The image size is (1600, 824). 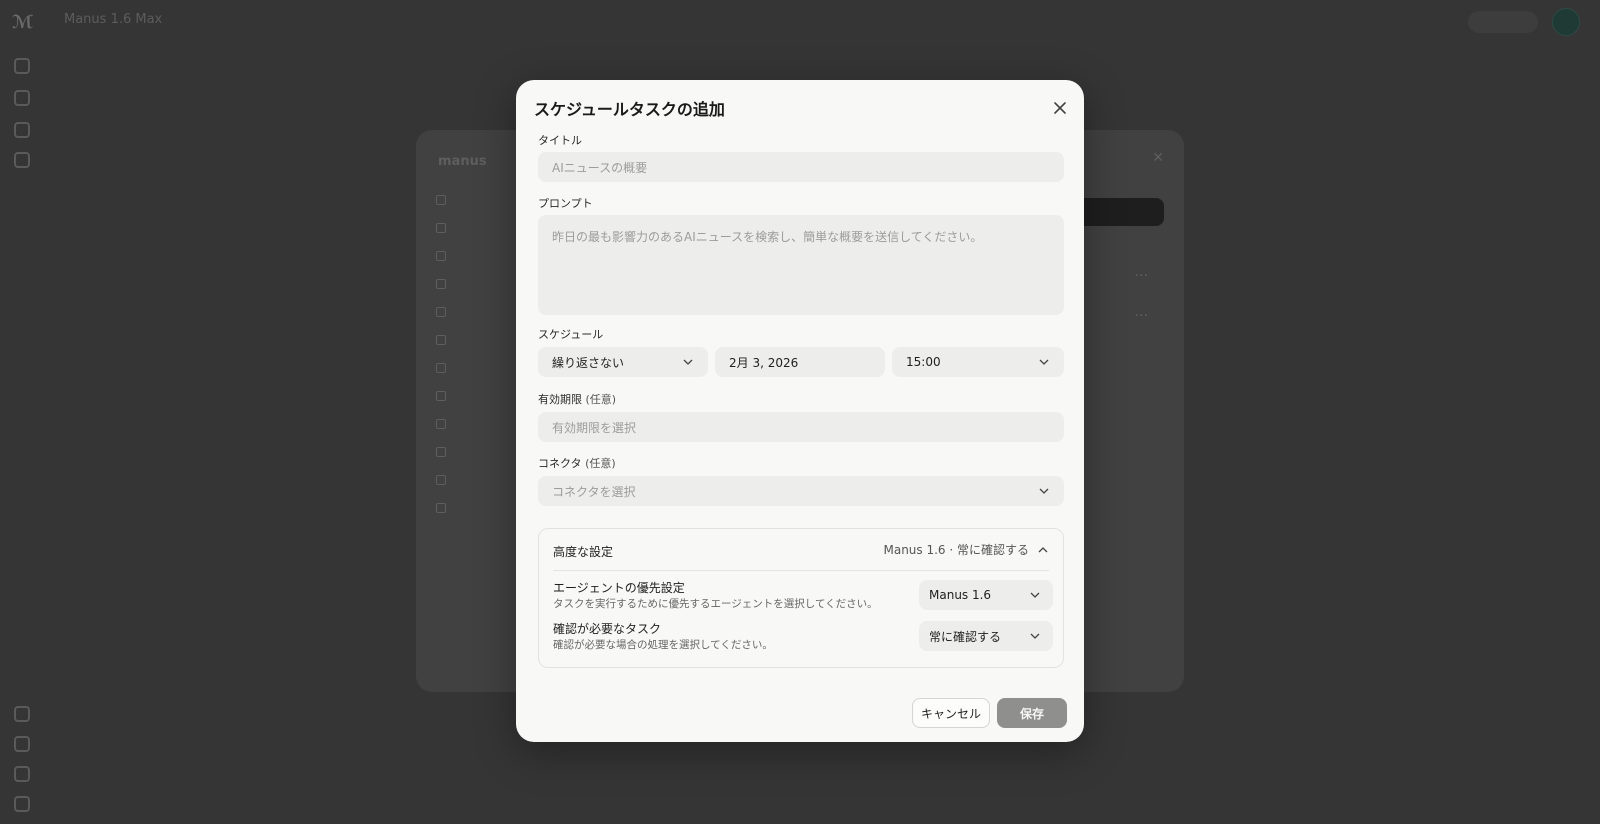 What do you see at coordinates (801, 167) in the screenshot?
I see `title-input: AIニュースの概要` at bounding box center [801, 167].